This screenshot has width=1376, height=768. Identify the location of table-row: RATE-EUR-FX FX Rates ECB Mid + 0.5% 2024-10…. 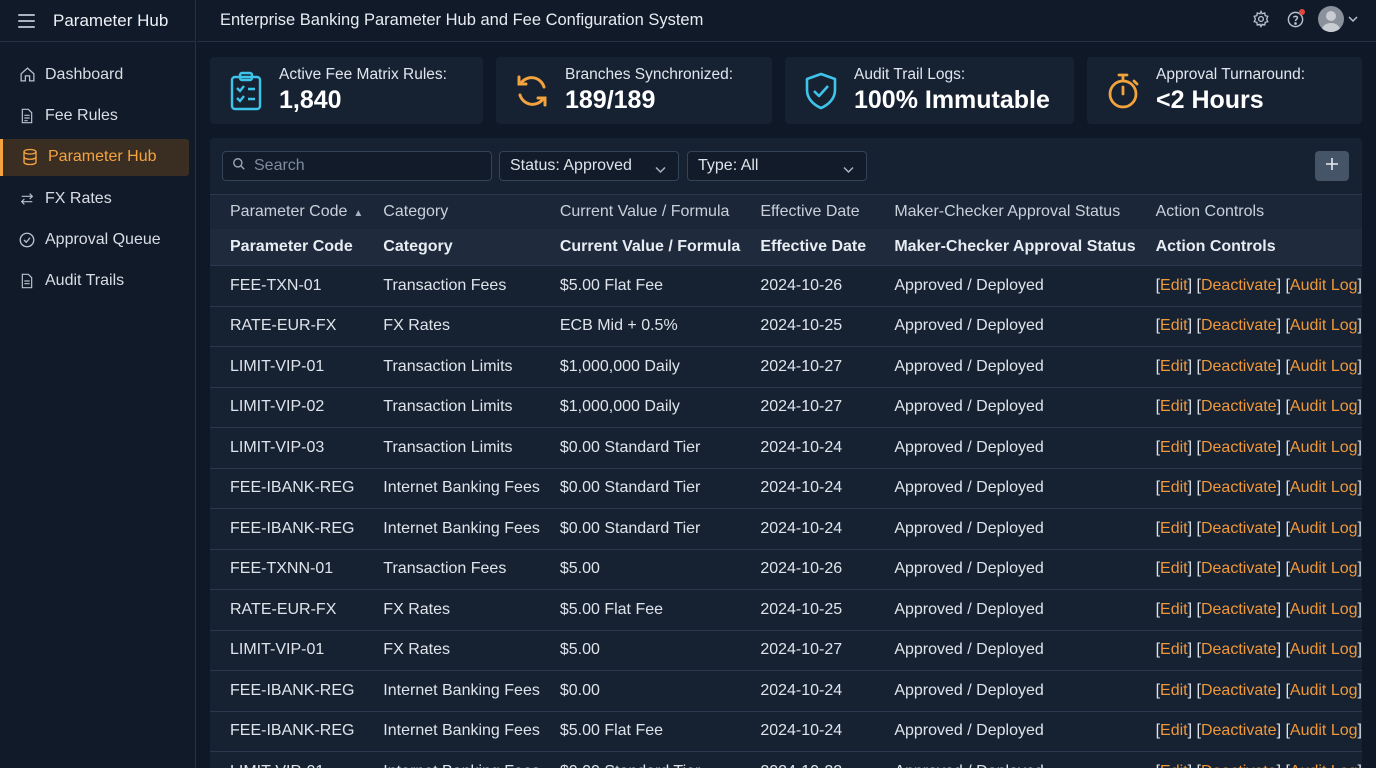
(786, 326).